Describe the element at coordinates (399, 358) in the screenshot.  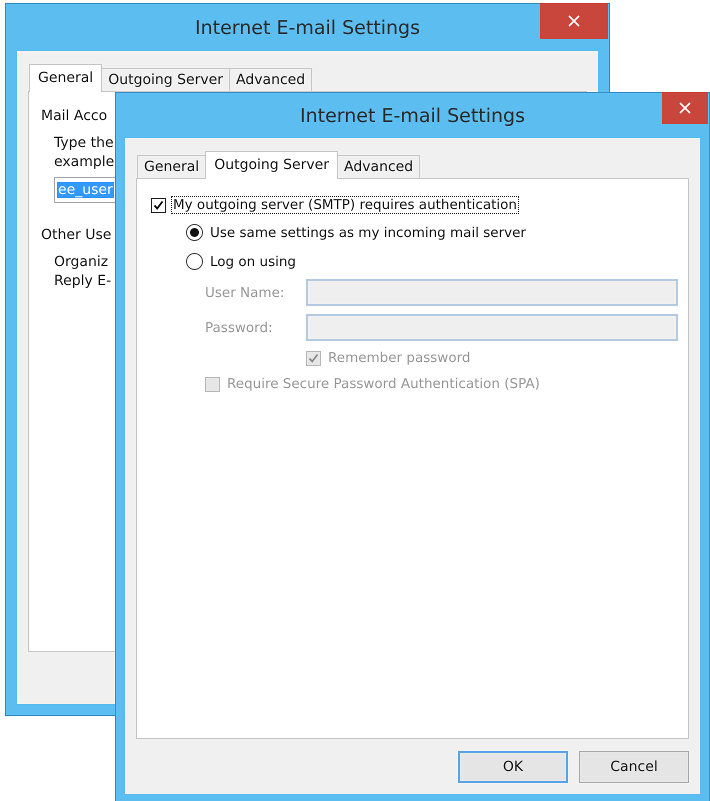
I see `checkbox-label: Remember password` at that location.